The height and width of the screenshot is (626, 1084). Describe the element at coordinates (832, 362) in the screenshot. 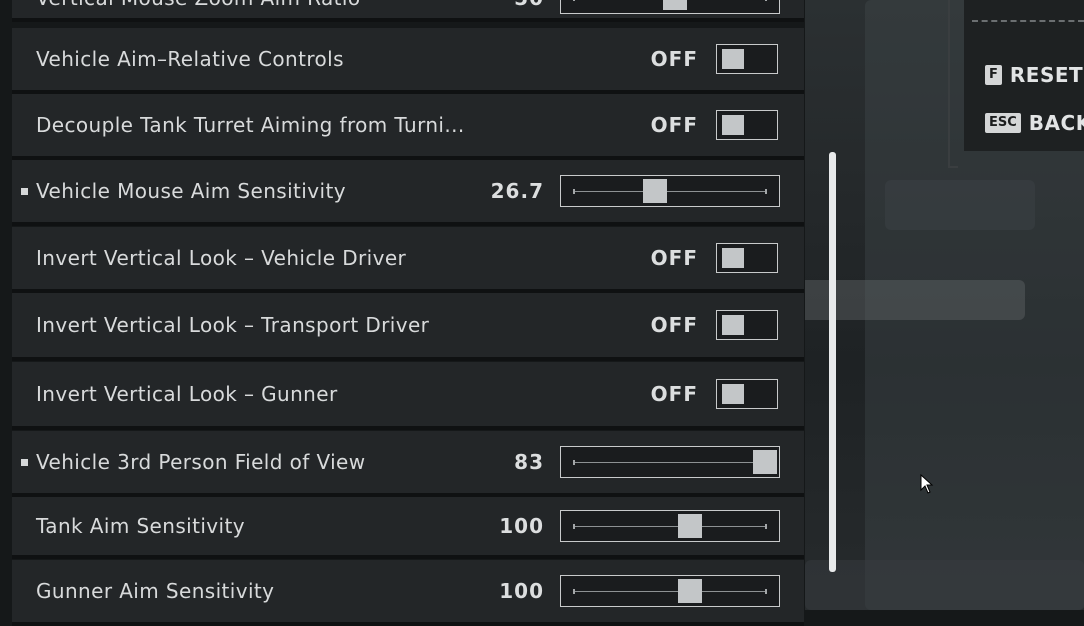

I see `scrollbar-thumb` at that location.